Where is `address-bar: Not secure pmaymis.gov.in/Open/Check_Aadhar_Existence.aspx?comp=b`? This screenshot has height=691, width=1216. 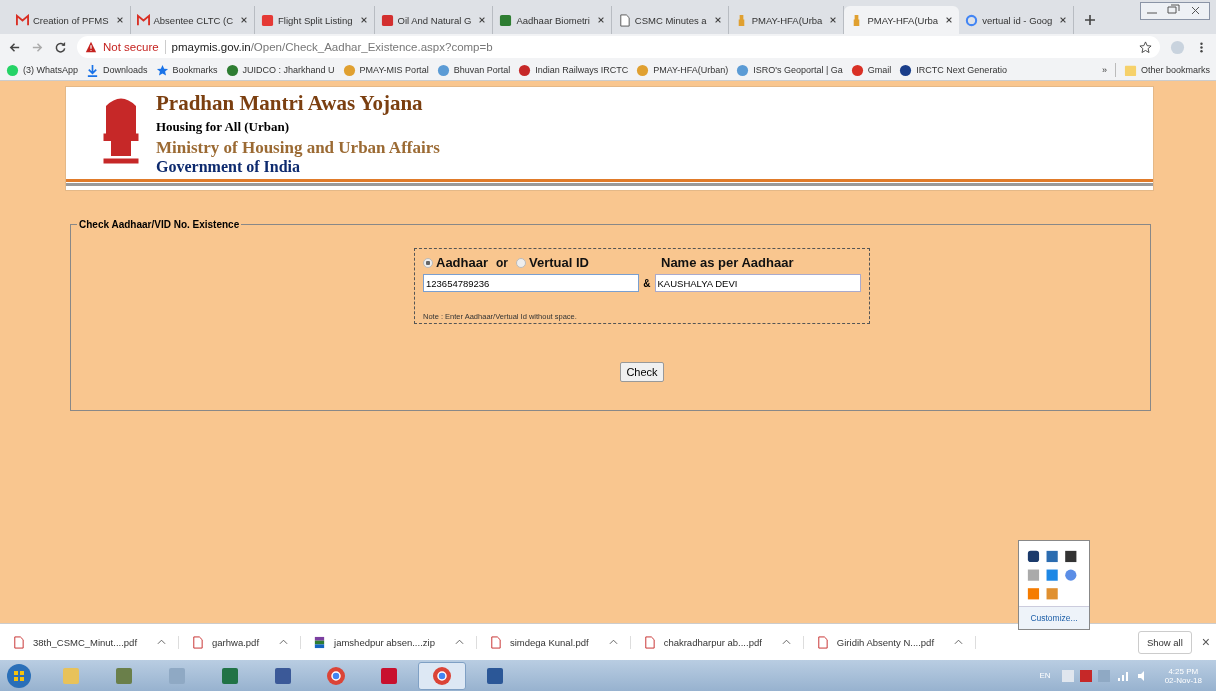 address-bar: Not secure pmaymis.gov.in/Open/Check_Aadhar_Existence.aspx?comp=b is located at coordinates (618, 47).